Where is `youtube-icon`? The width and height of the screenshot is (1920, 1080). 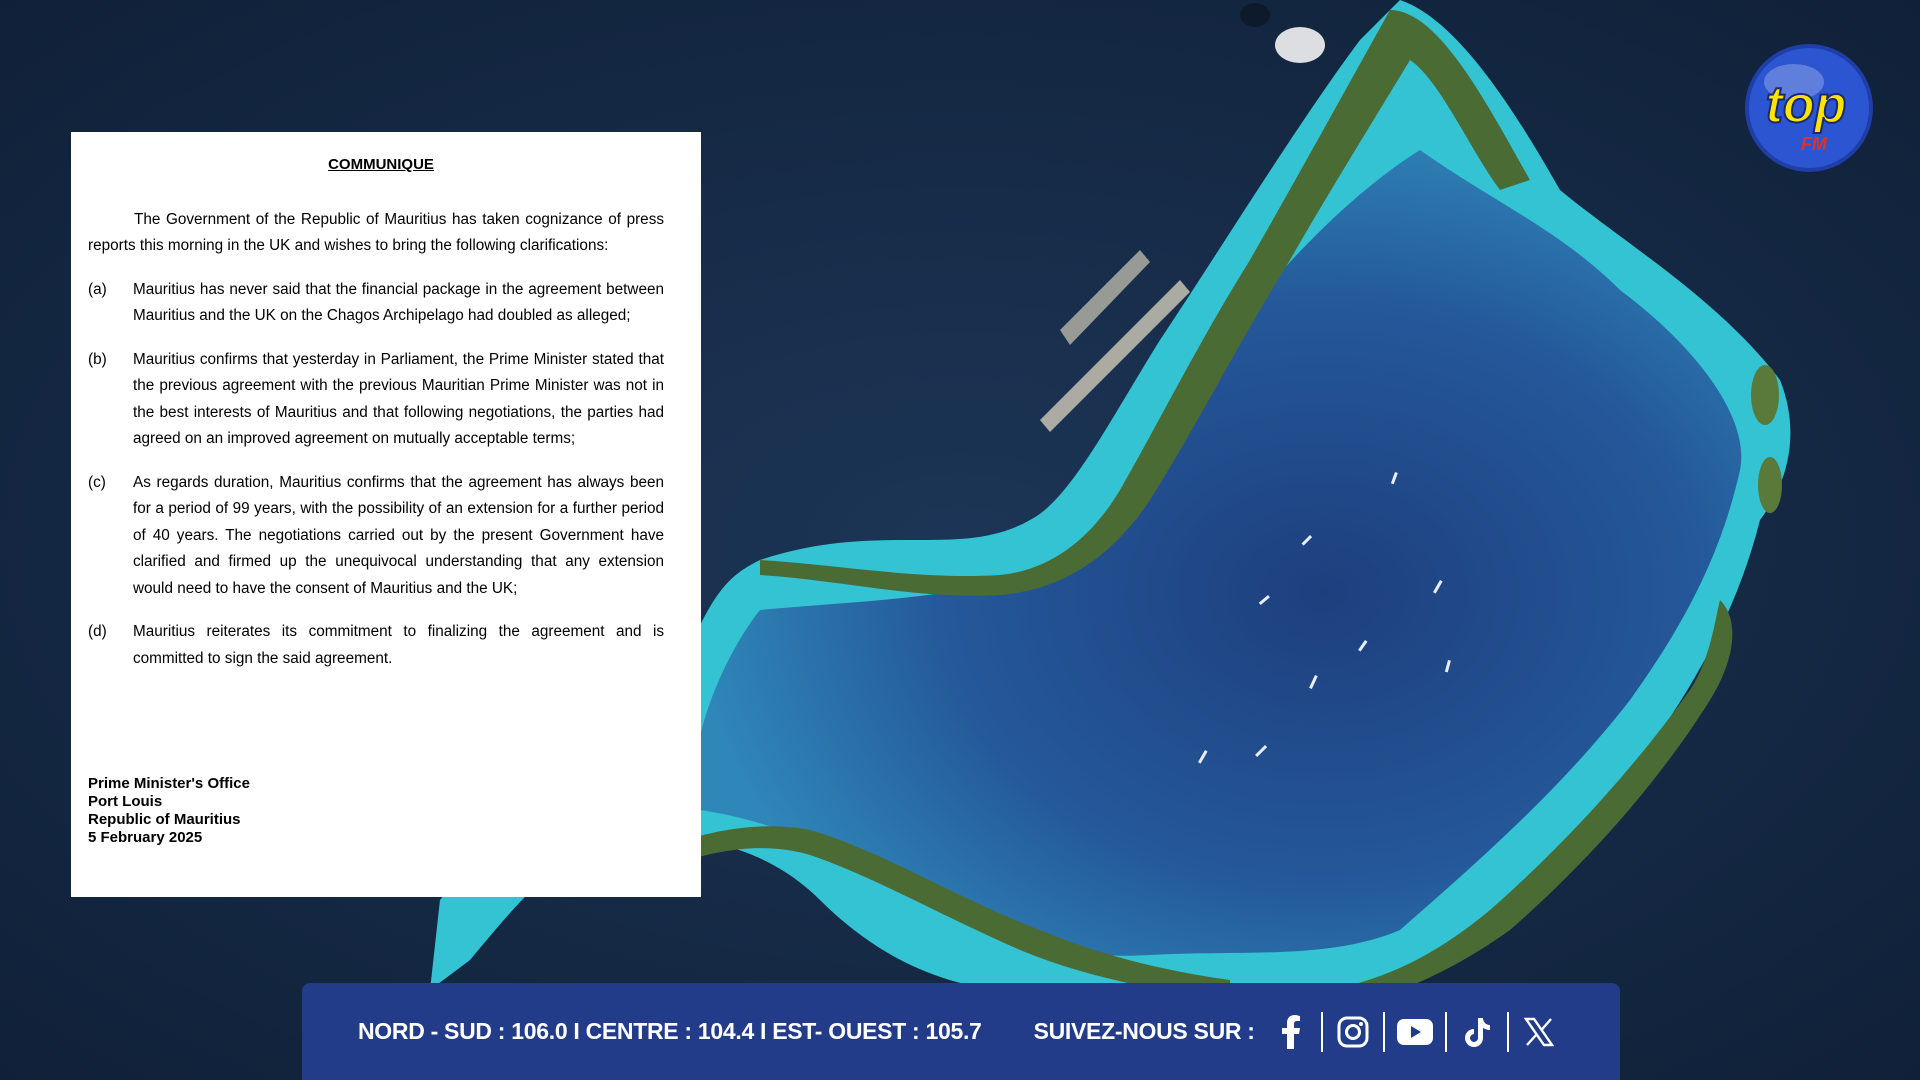 youtube-icon is located at coordinates (1415, 1032).